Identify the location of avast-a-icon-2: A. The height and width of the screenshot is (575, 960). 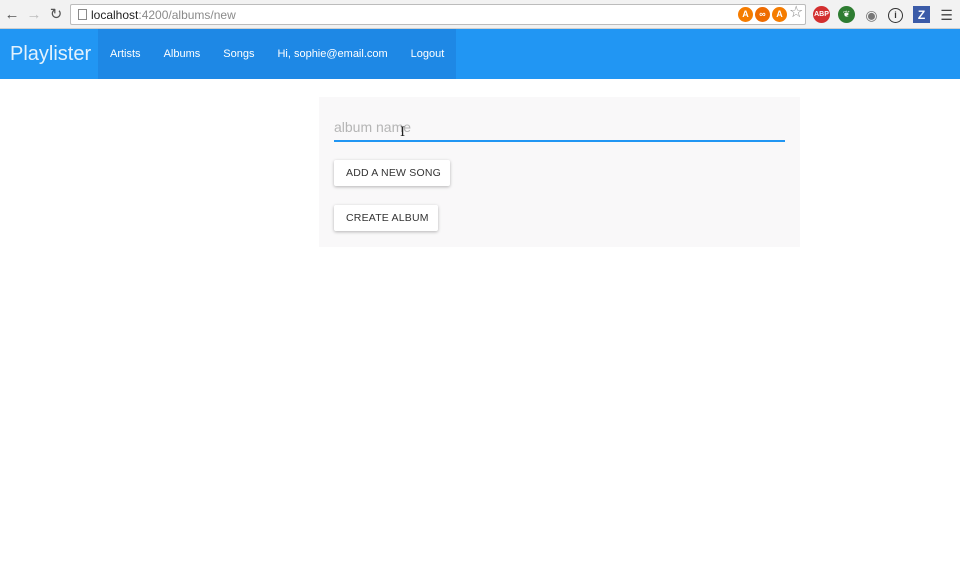
(779, 14).